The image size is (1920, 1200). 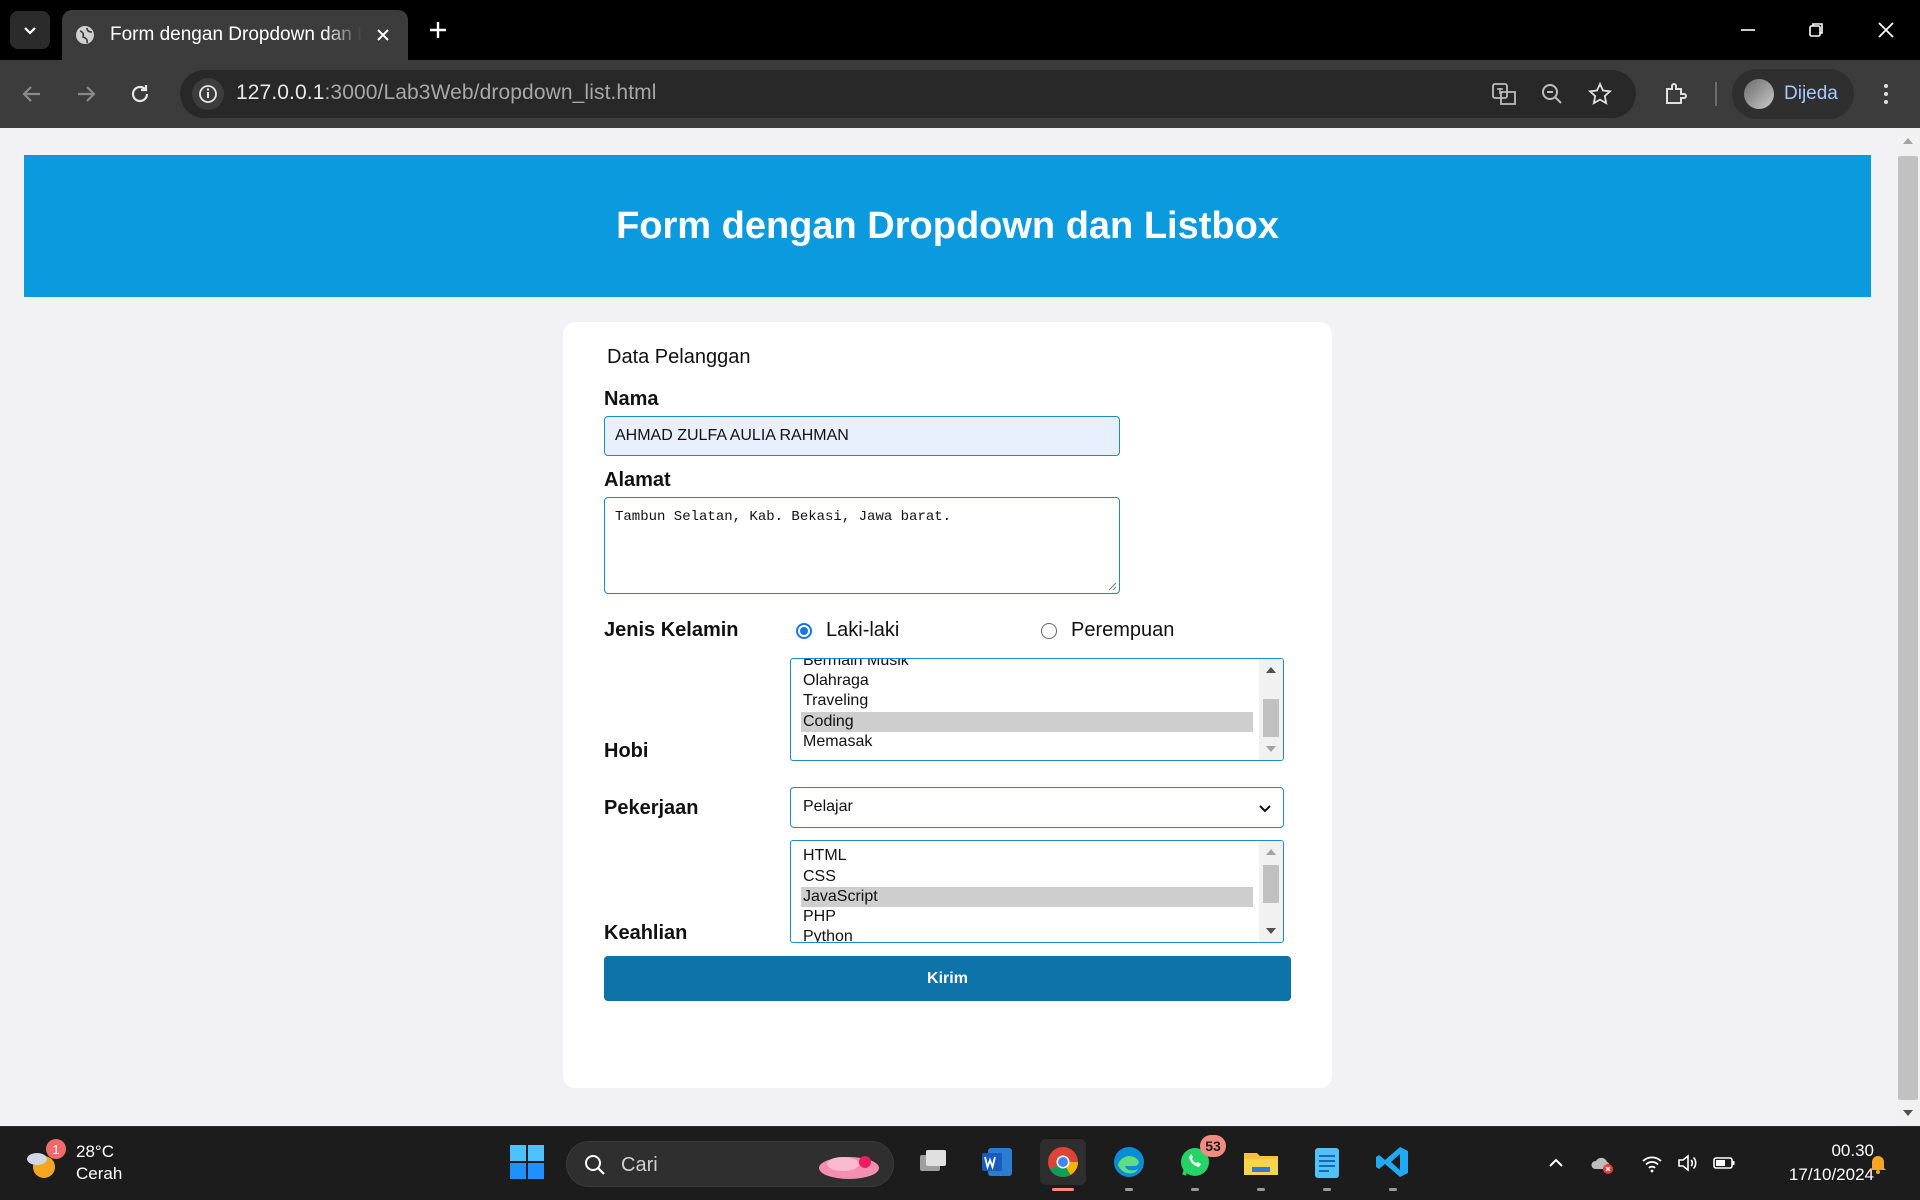 I want to click on windows-taskbar: 1 28°C Cerah Cari 53 00.30 17/10/2024, so click(x=960, y=1163).